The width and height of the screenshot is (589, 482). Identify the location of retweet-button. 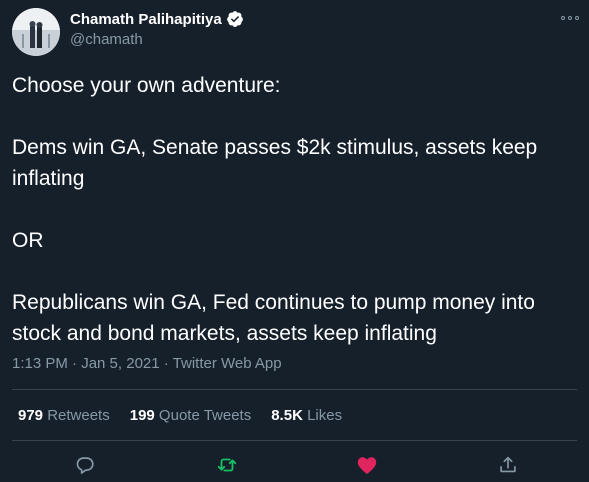
(227, 465).